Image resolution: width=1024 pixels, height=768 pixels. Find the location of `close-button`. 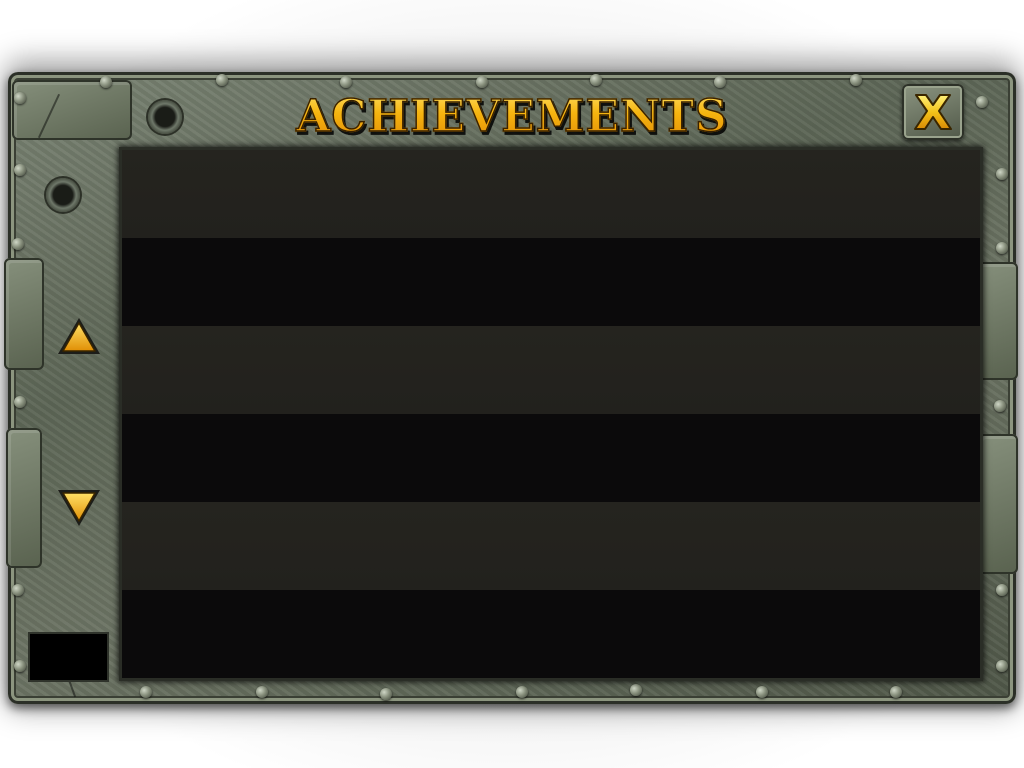

close-button is located at coordinates (933, 112).